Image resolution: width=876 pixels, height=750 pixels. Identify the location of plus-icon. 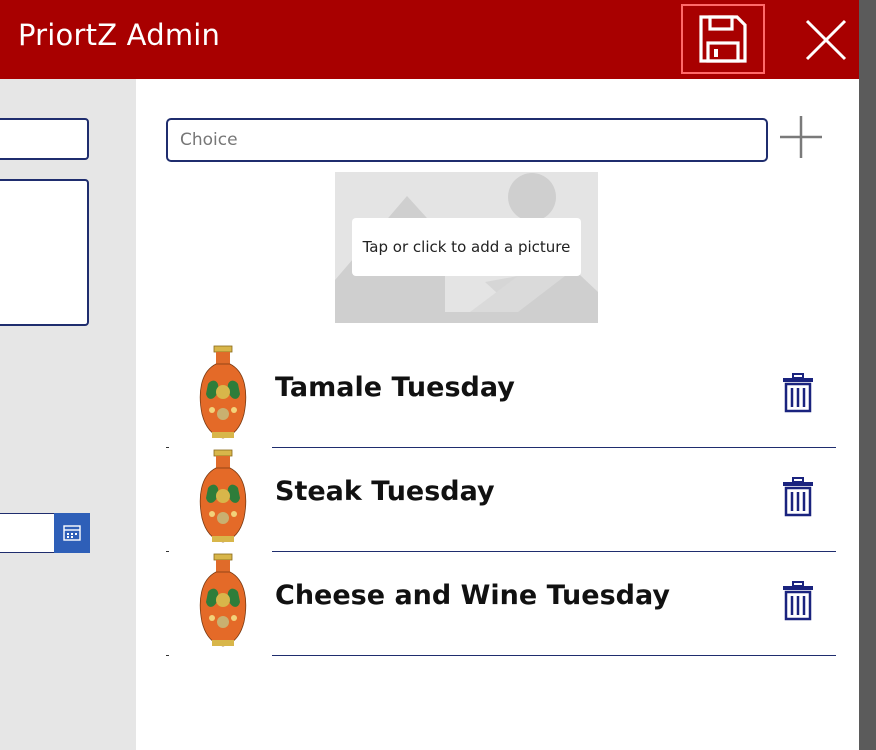
(801, 137).